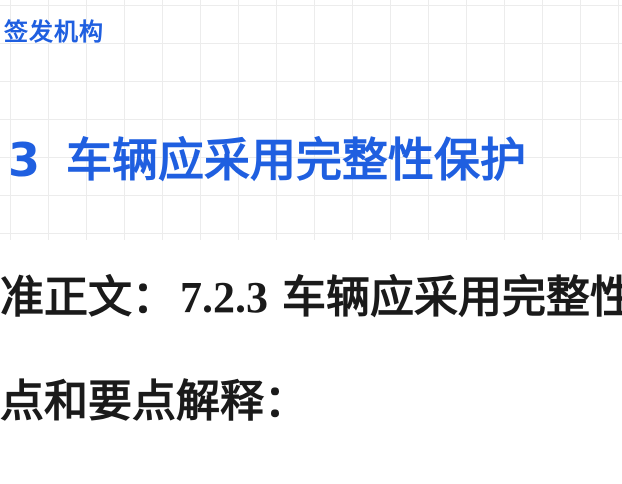 The image size is (622, 484). I want to click on issuing-organization-label: 签发机构, so click(54, 32).